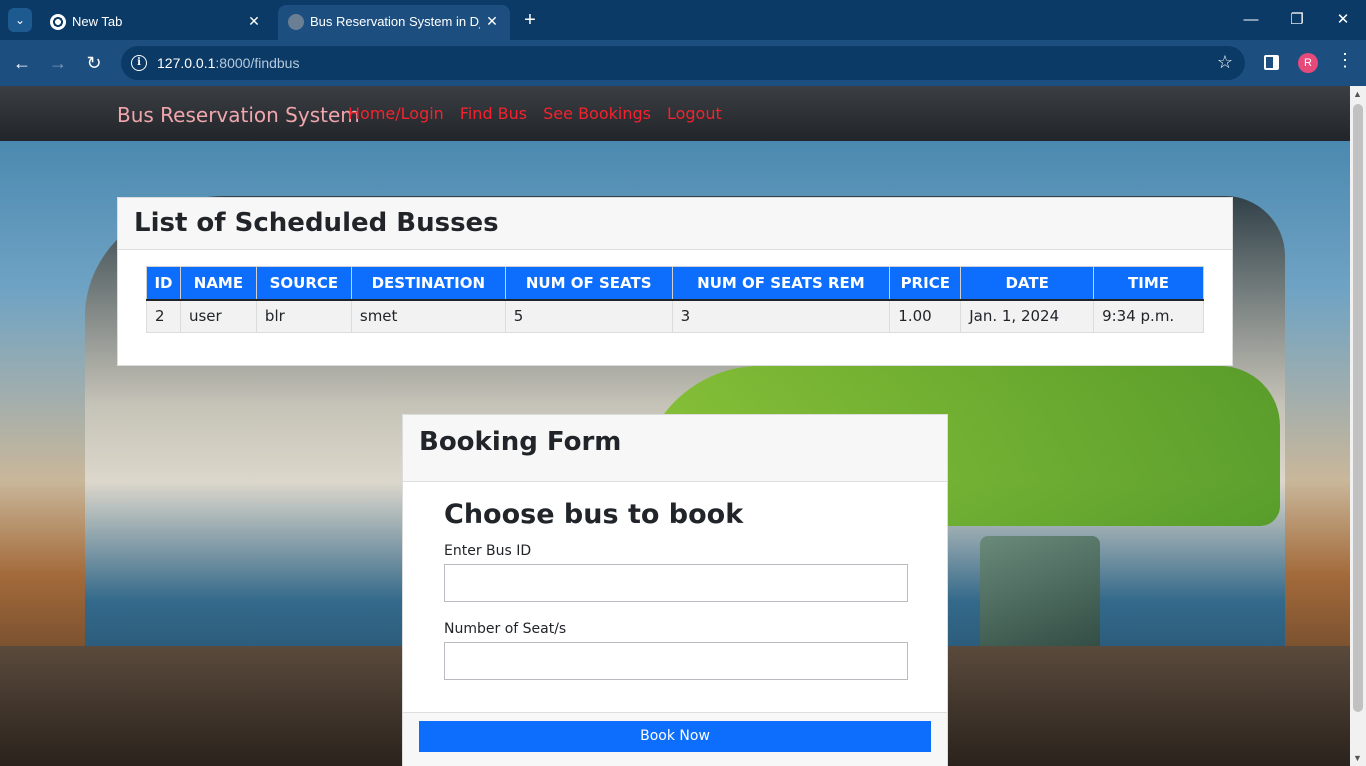 This screenshot has width=1366, height=766. Describe the element at coordinates (1225, 62) in the screenshot. I see `bookmark-star-icon: ☆` at that location.